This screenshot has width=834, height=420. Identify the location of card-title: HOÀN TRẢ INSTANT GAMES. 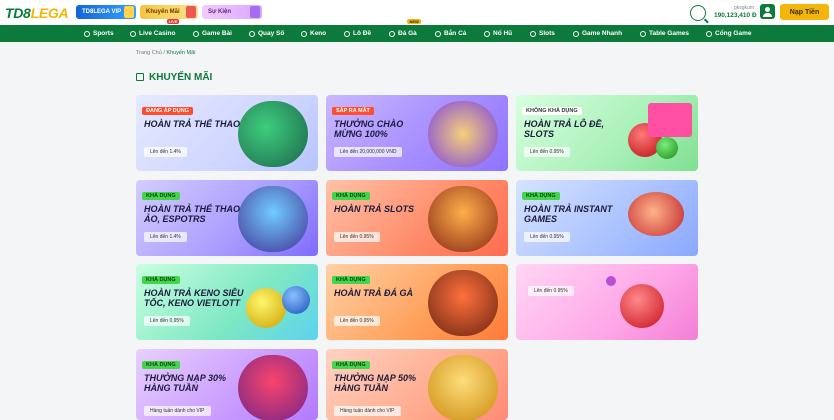
(568, 214).